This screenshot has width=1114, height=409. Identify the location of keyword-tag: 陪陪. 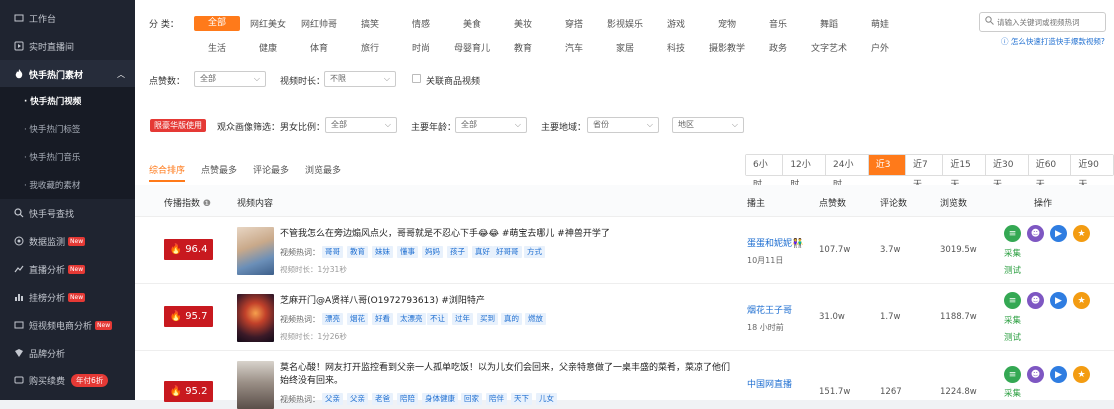
(407, 399).